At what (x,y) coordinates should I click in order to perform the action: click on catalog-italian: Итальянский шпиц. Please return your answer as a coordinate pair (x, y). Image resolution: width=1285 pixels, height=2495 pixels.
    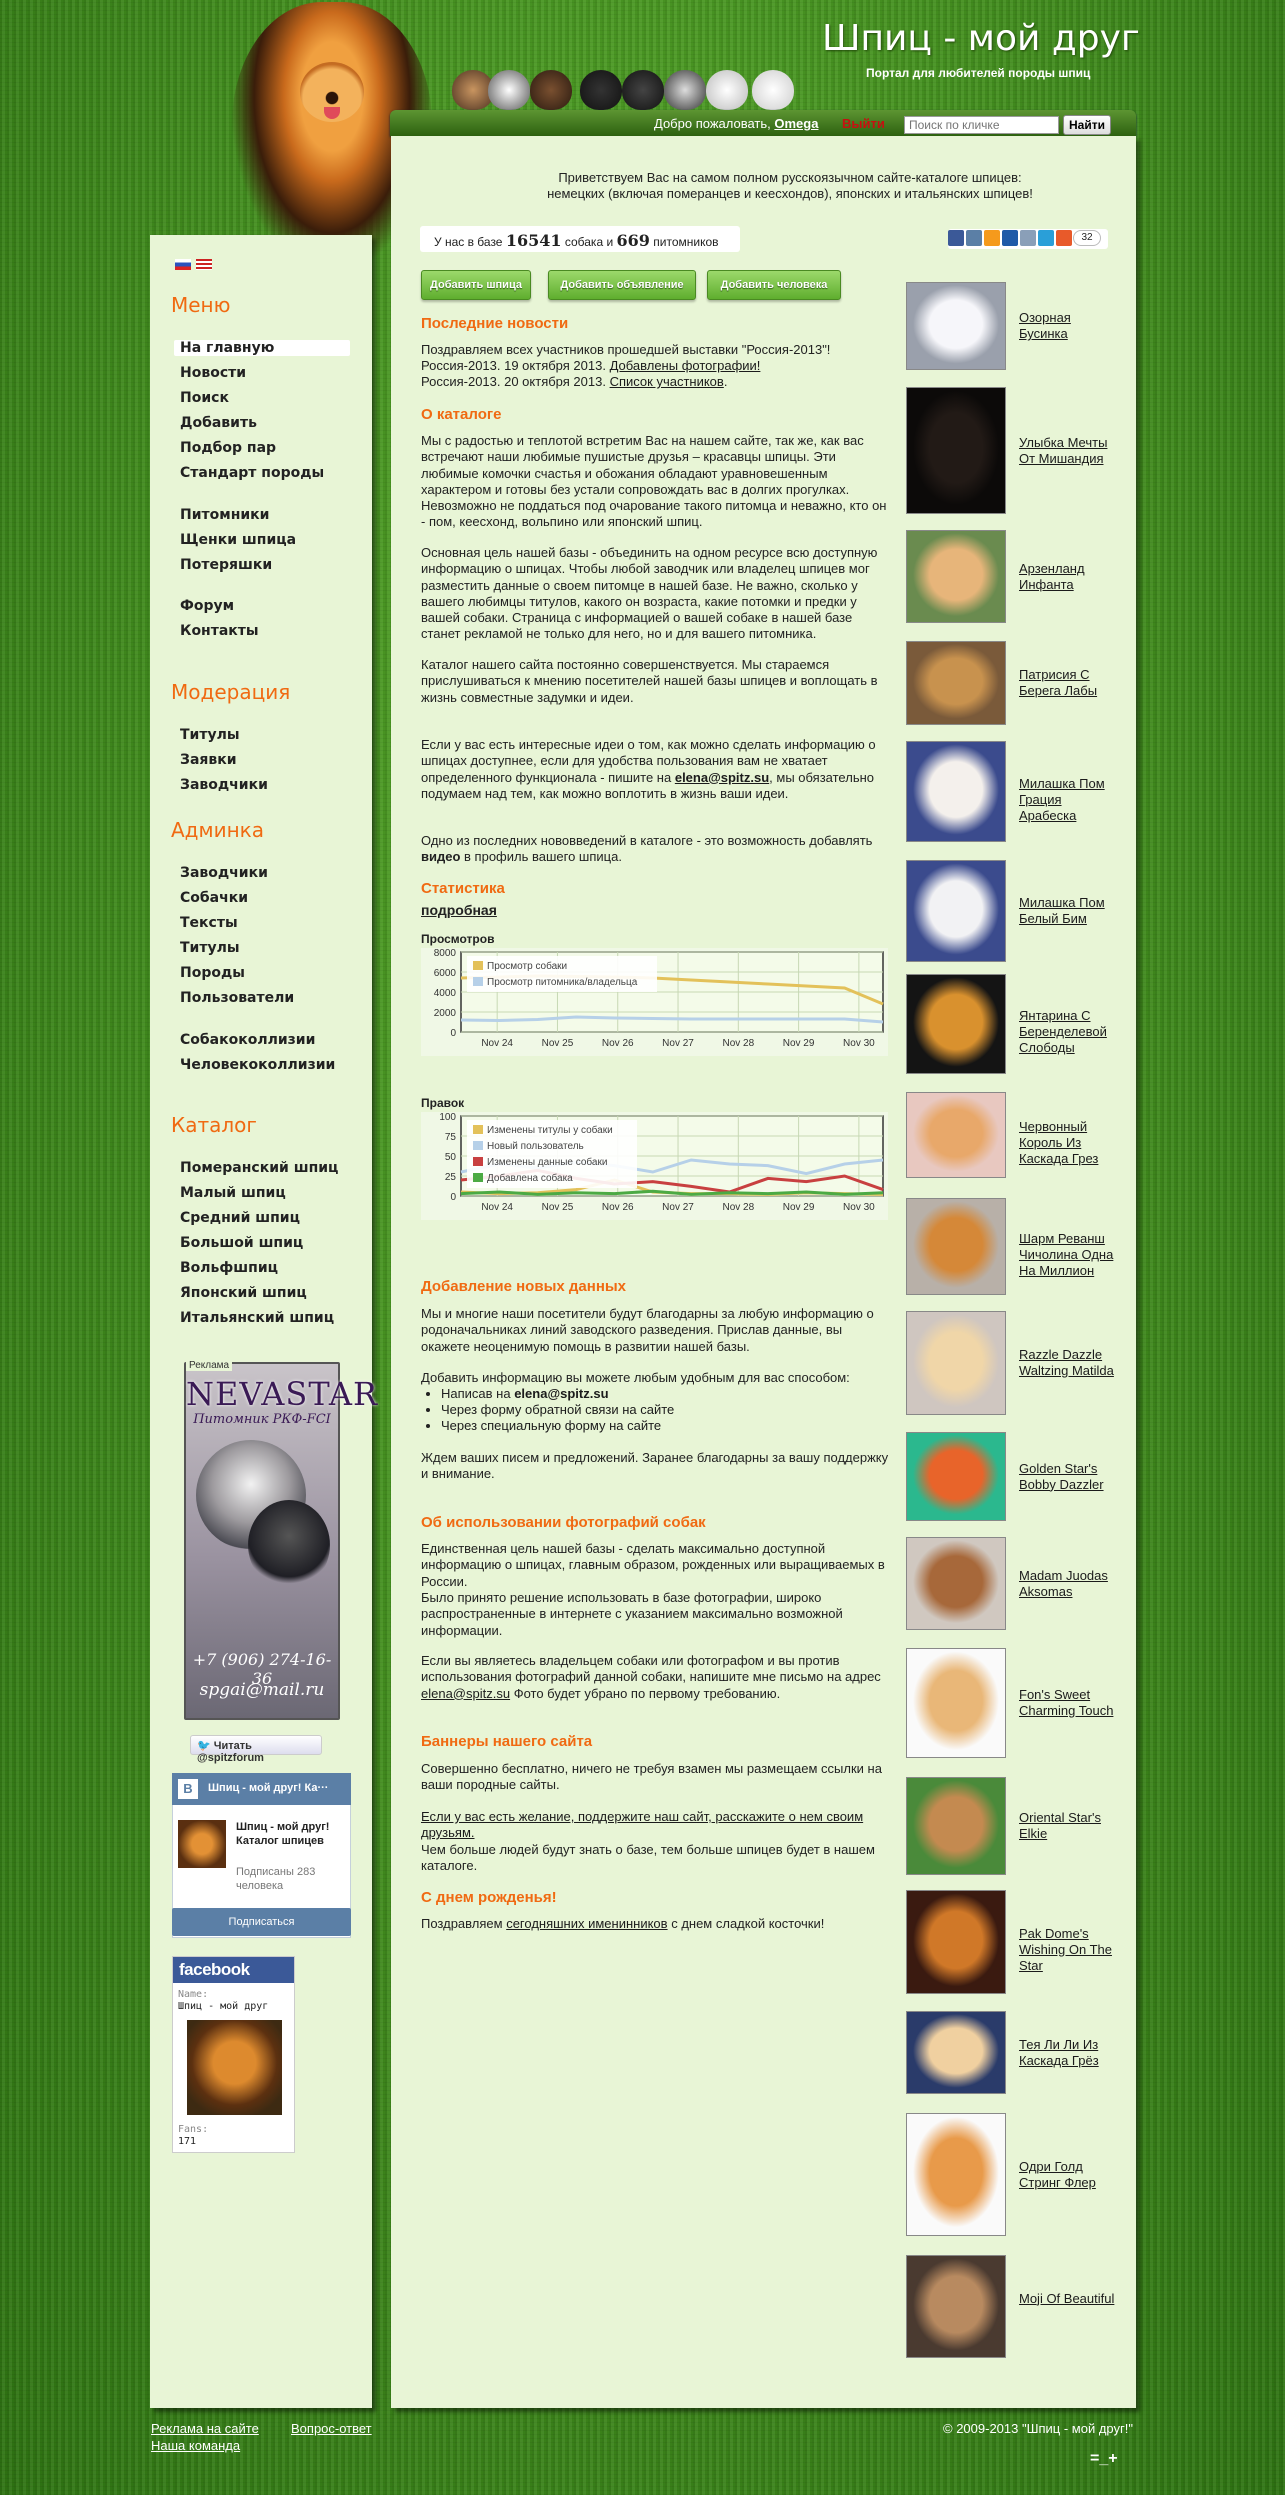
    Looking at the image, I should click on (257, 1318).